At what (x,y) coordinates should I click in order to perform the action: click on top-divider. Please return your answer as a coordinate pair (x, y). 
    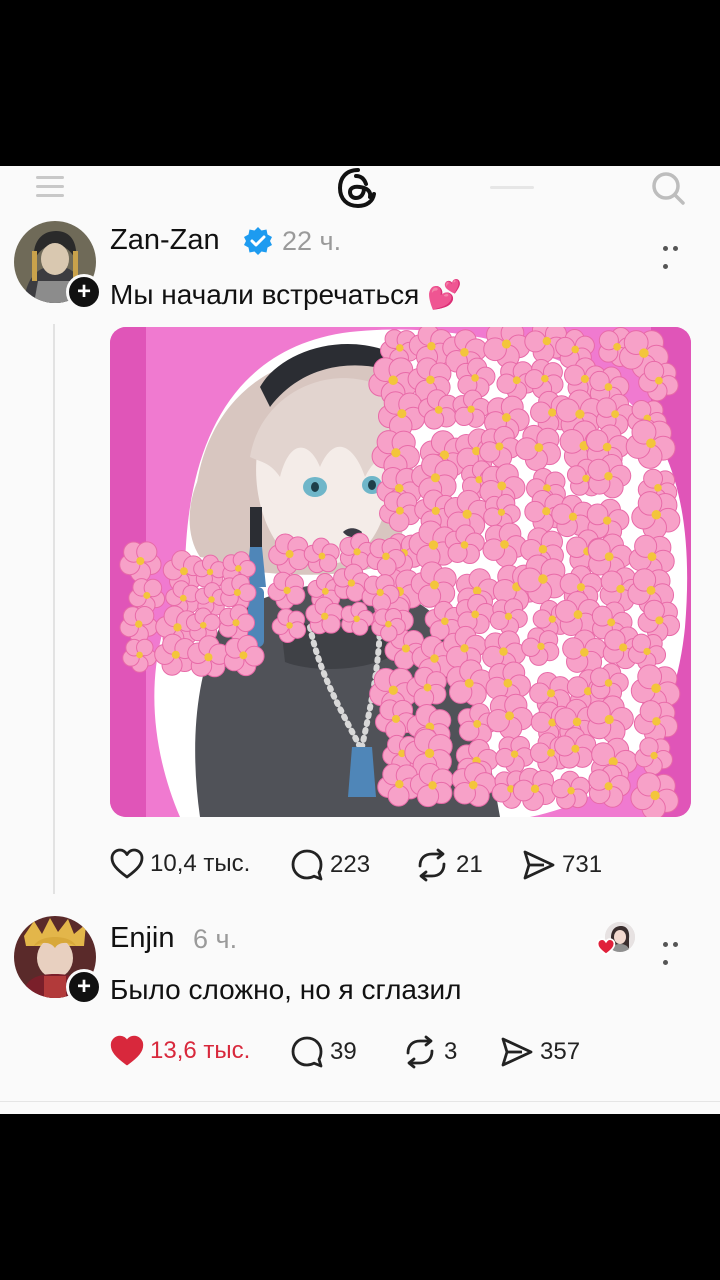
    Looking at the image, I should click on (512, 187).